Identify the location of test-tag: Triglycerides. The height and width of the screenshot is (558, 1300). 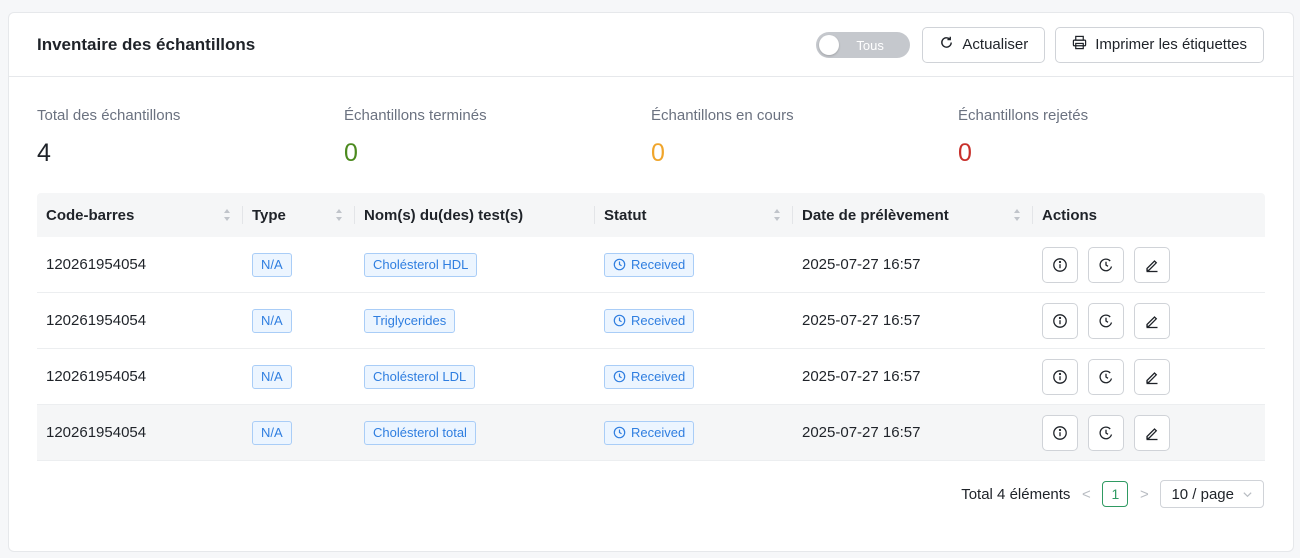
(410, 320).